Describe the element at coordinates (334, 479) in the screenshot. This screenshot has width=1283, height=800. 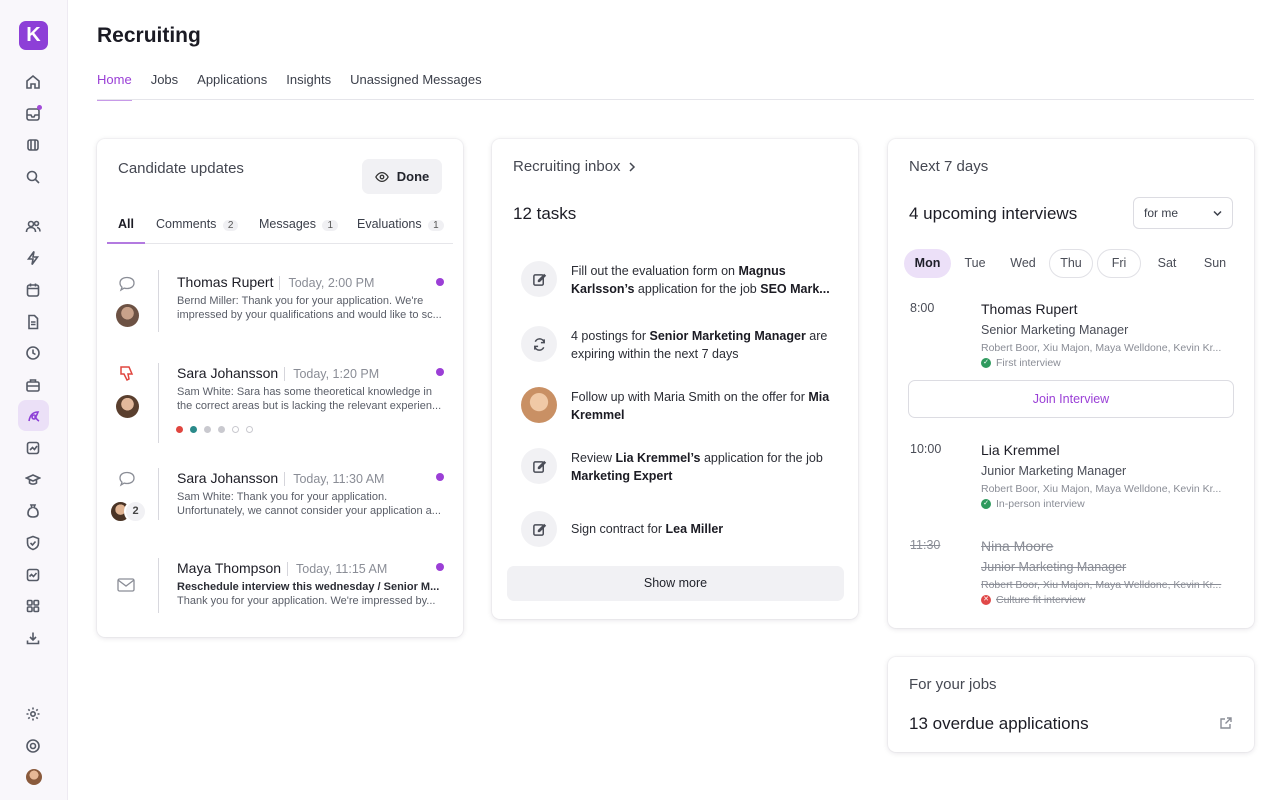
I see `update-time: Today, 11:30 AM` at that location.